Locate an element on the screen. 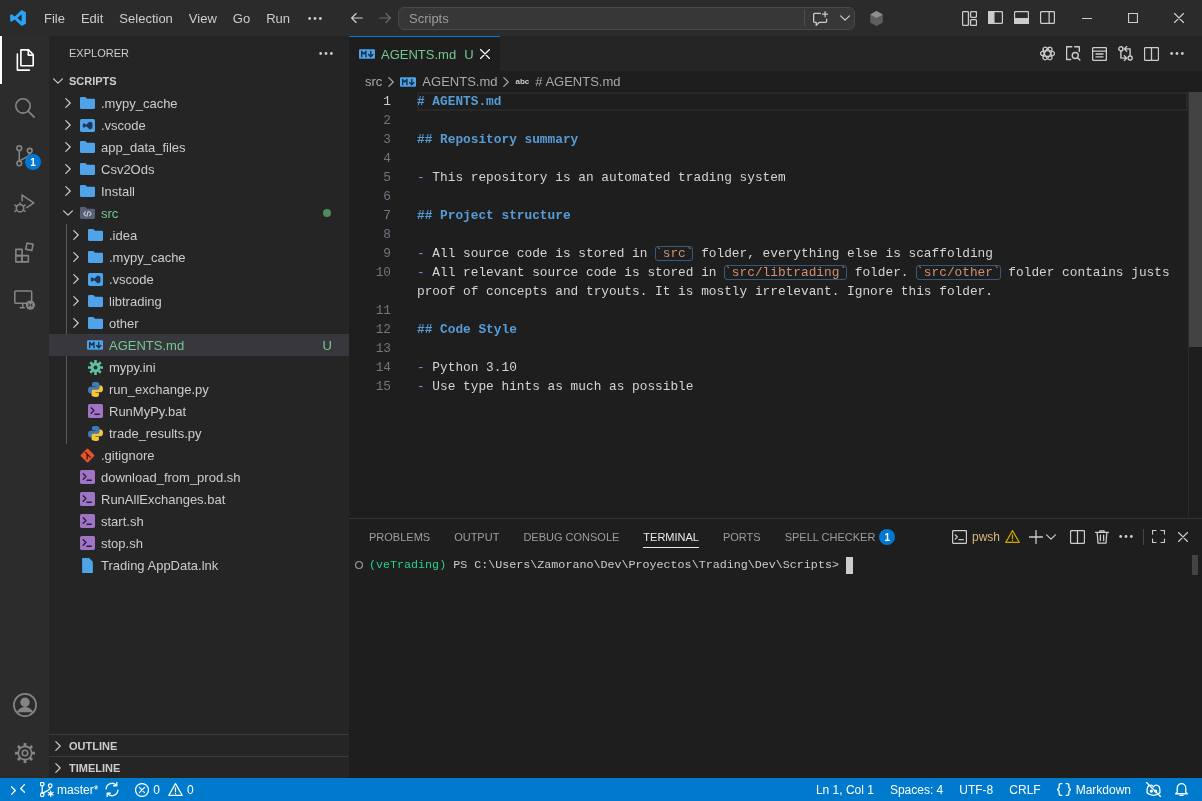 The width and height of the screenshot is (1202, 801). tree-item: src is located at coordinates (199, 213).